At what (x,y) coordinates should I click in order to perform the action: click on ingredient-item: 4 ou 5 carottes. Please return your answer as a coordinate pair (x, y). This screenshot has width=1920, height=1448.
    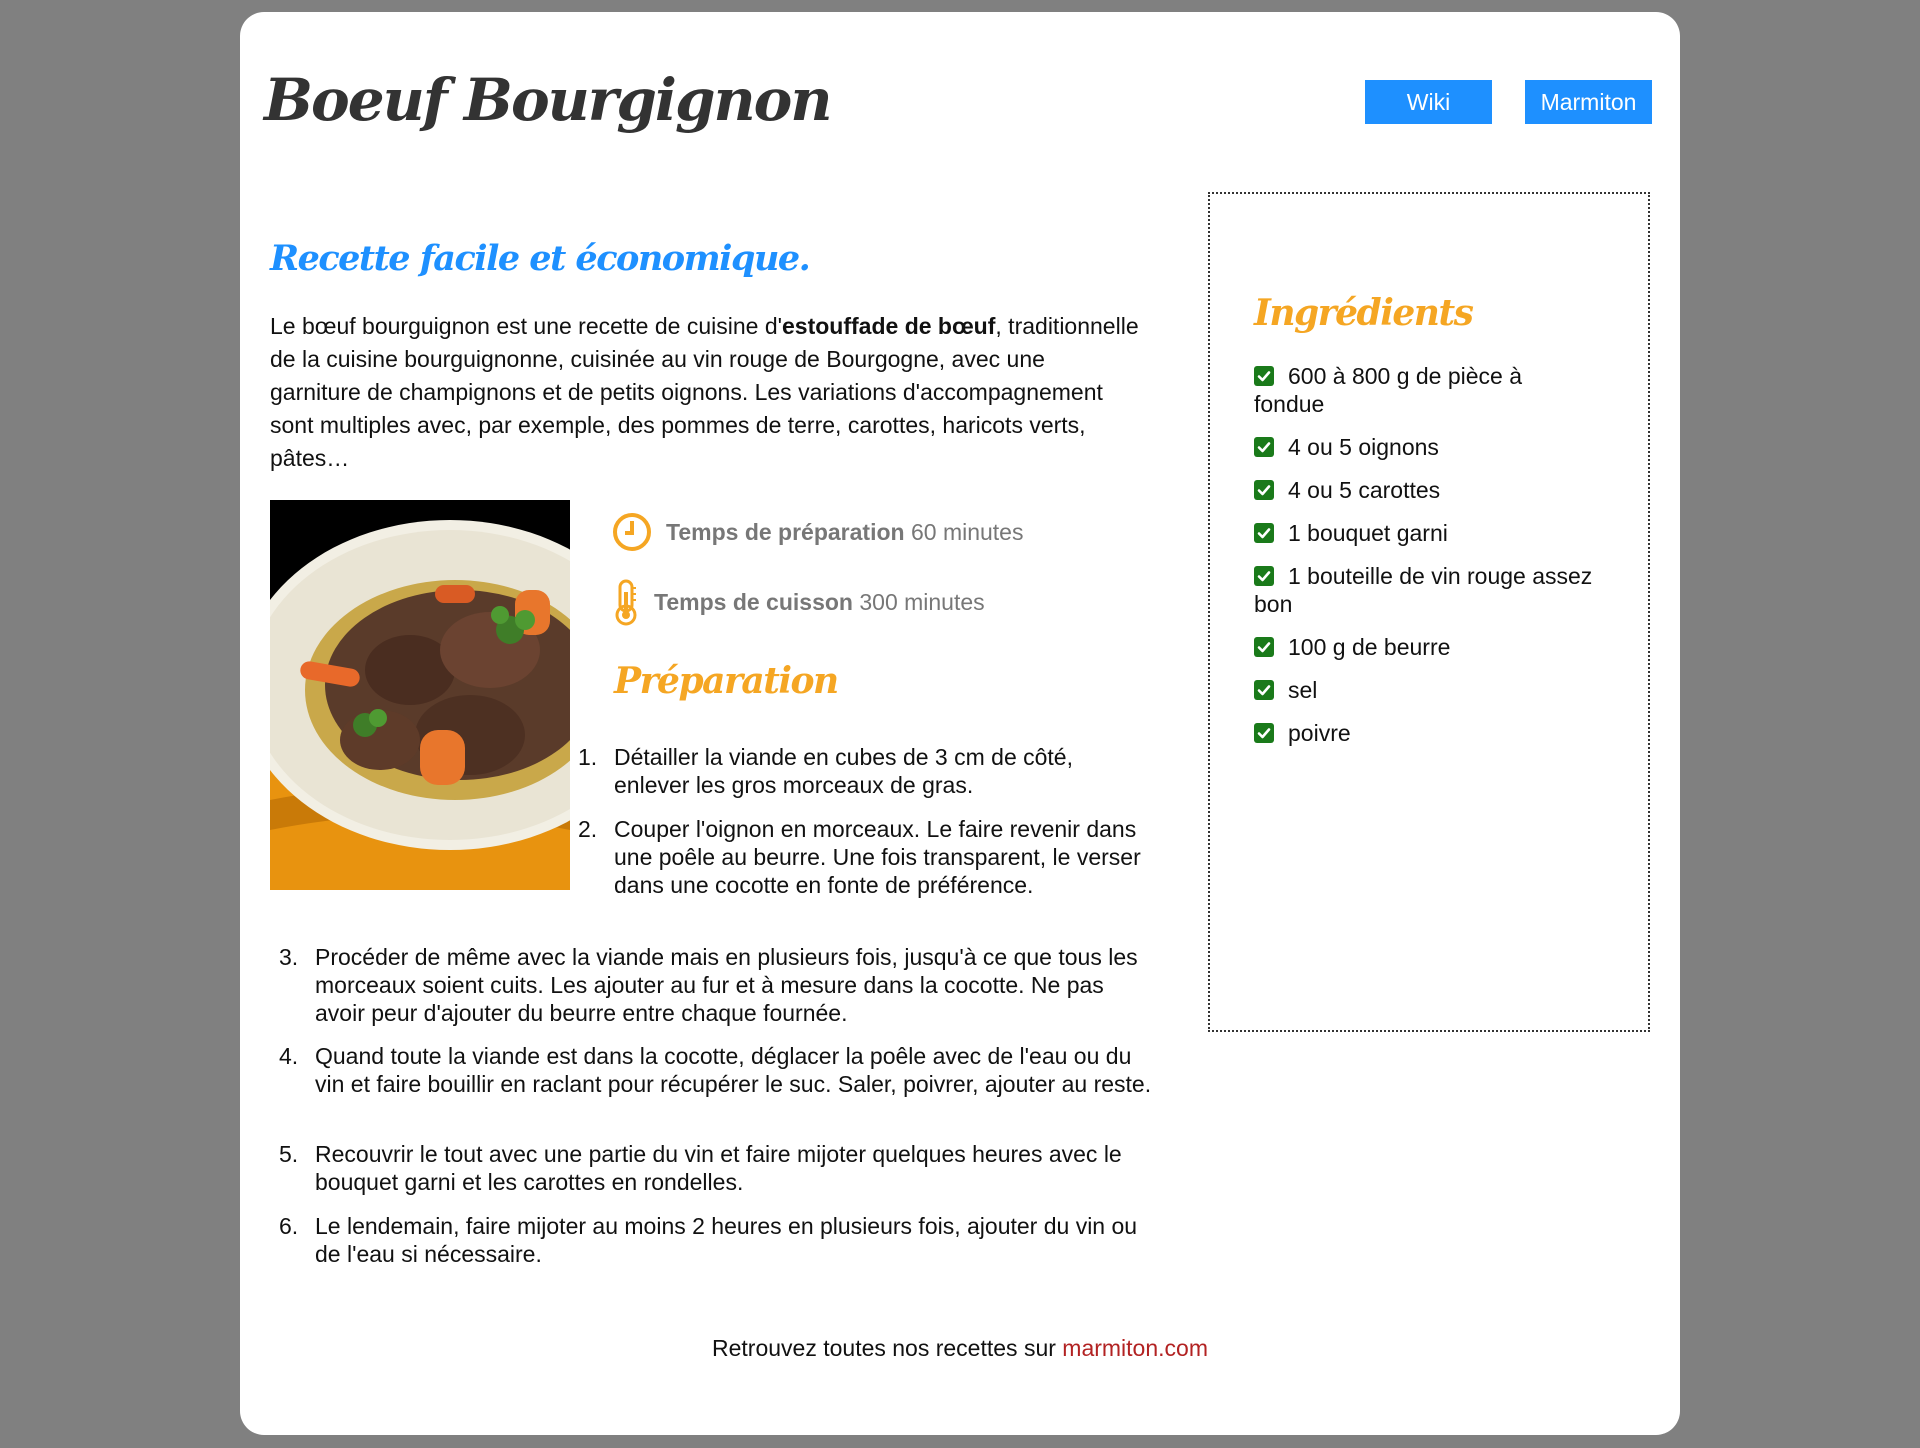
    Looking at the image, I should click on (1424, 490).